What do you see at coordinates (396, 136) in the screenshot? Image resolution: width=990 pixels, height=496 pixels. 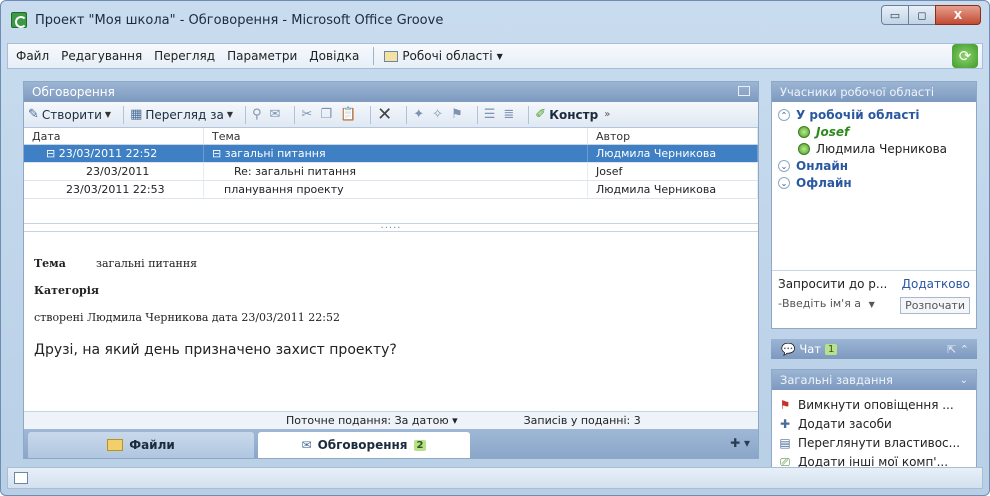 I see `column-topic: Тема` at bounding box center [396, 136].